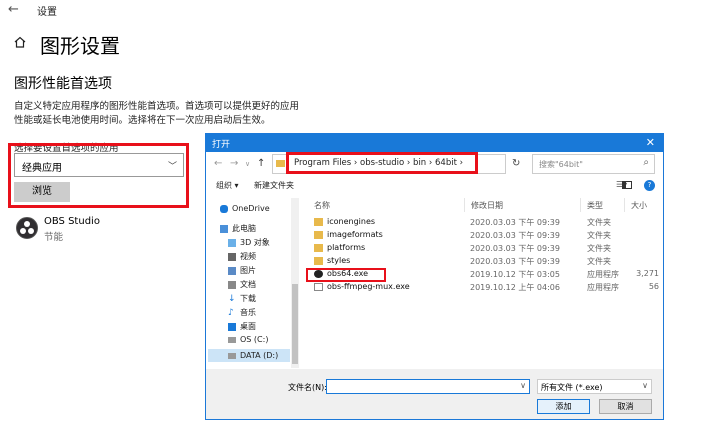  Describe the element at coordinates (561, 164) in the screenshot. I see `search-placeholder: 搜索"64bit"` at that location.